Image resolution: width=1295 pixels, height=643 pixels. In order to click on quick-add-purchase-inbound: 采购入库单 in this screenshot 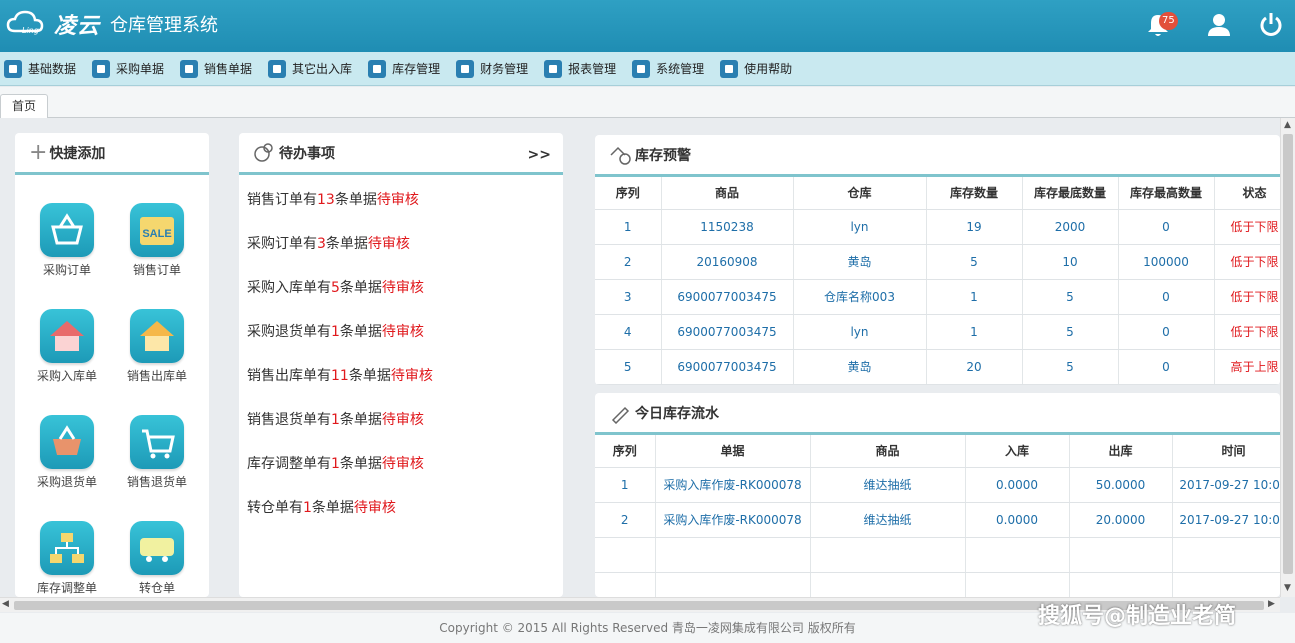, I will do `click(67, 346)`.